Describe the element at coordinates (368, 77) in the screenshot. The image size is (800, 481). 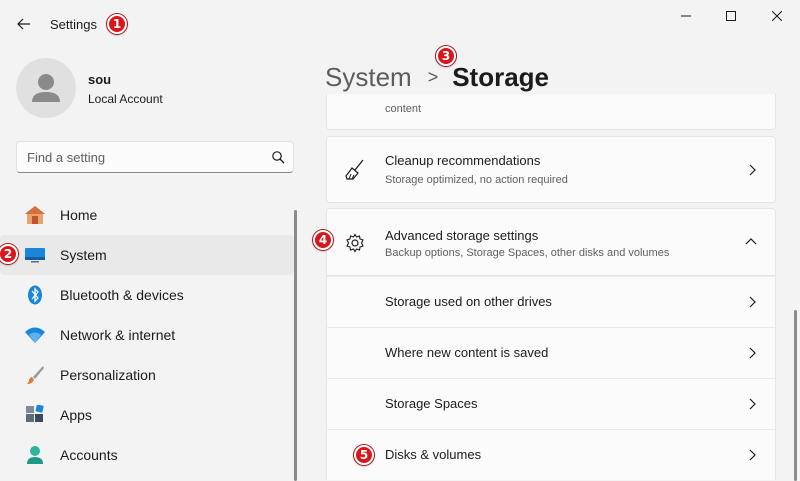
I see `breadcrumb-parent: System` at that location.